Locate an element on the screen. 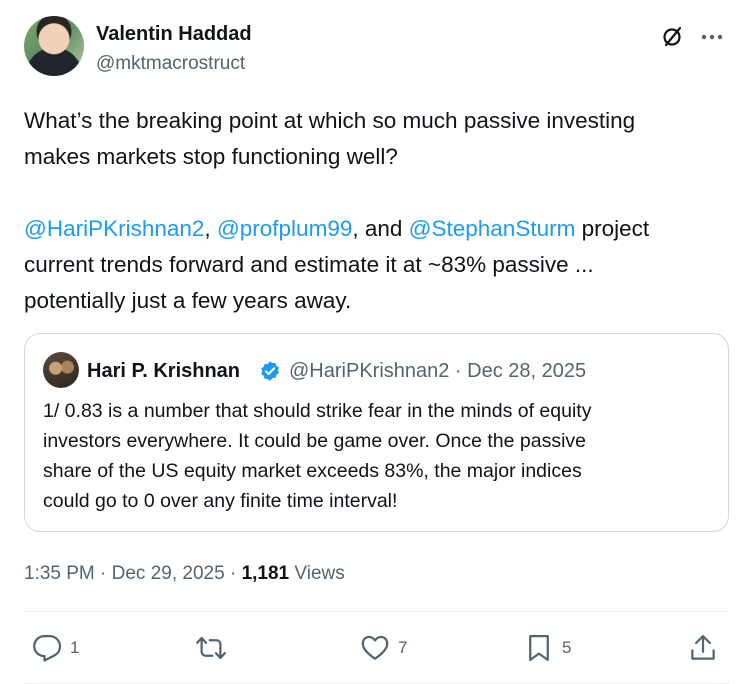 Image resolution: width=753 pixels, height=684 pixels. author-display-name: Valentin Haddad is located at coordinates (174, 34).